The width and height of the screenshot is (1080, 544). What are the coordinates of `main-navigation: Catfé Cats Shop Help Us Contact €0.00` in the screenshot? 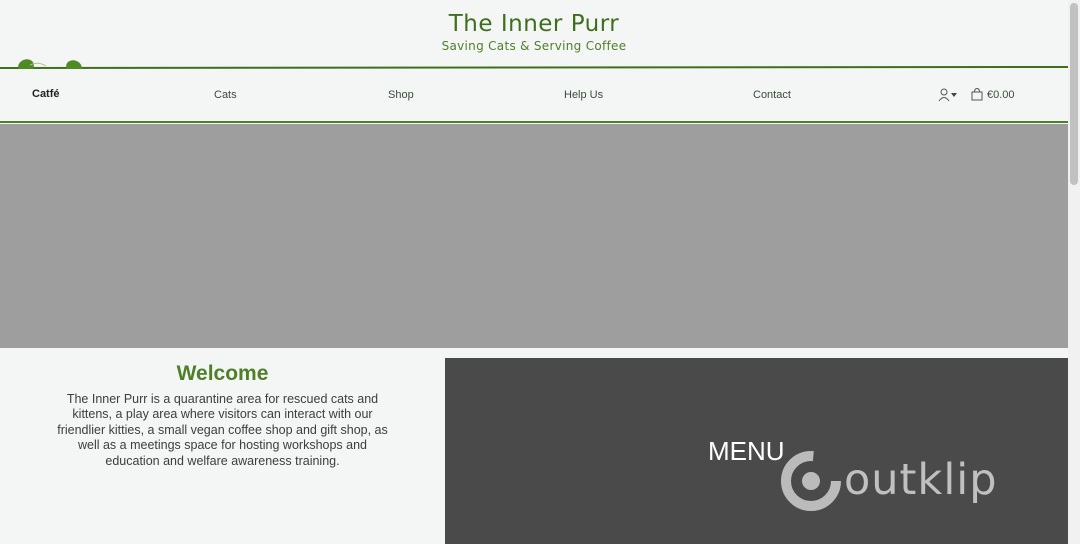 It's located at (534, 96).